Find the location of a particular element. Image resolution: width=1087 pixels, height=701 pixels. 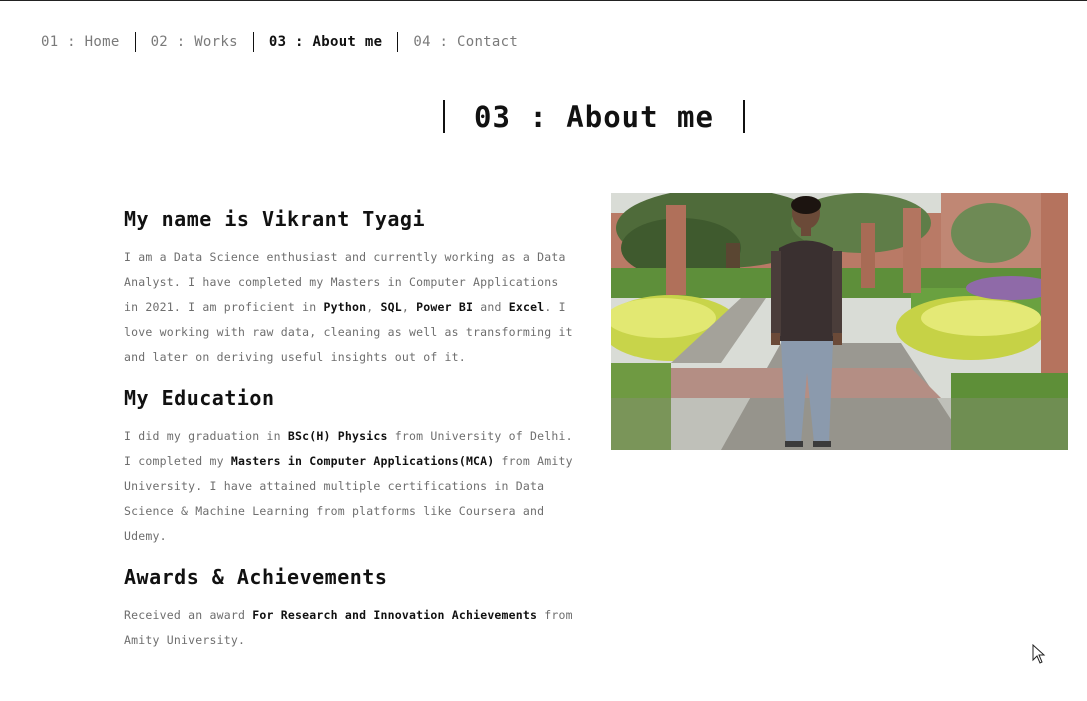

degree-bsc: BSc(H) Physics is located at coordinates (337, 436).